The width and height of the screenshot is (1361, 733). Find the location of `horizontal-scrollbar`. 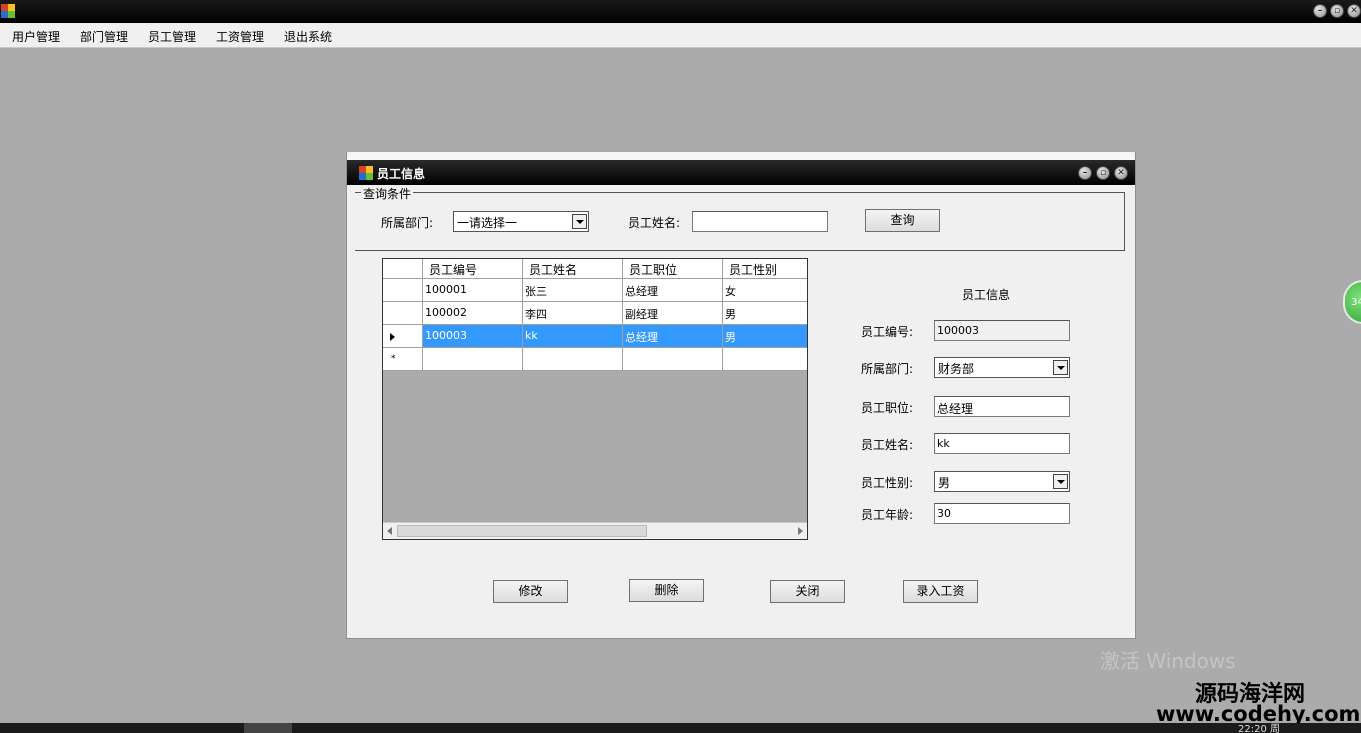

horizontal-scrollbar is located at coordinates (595, 530).